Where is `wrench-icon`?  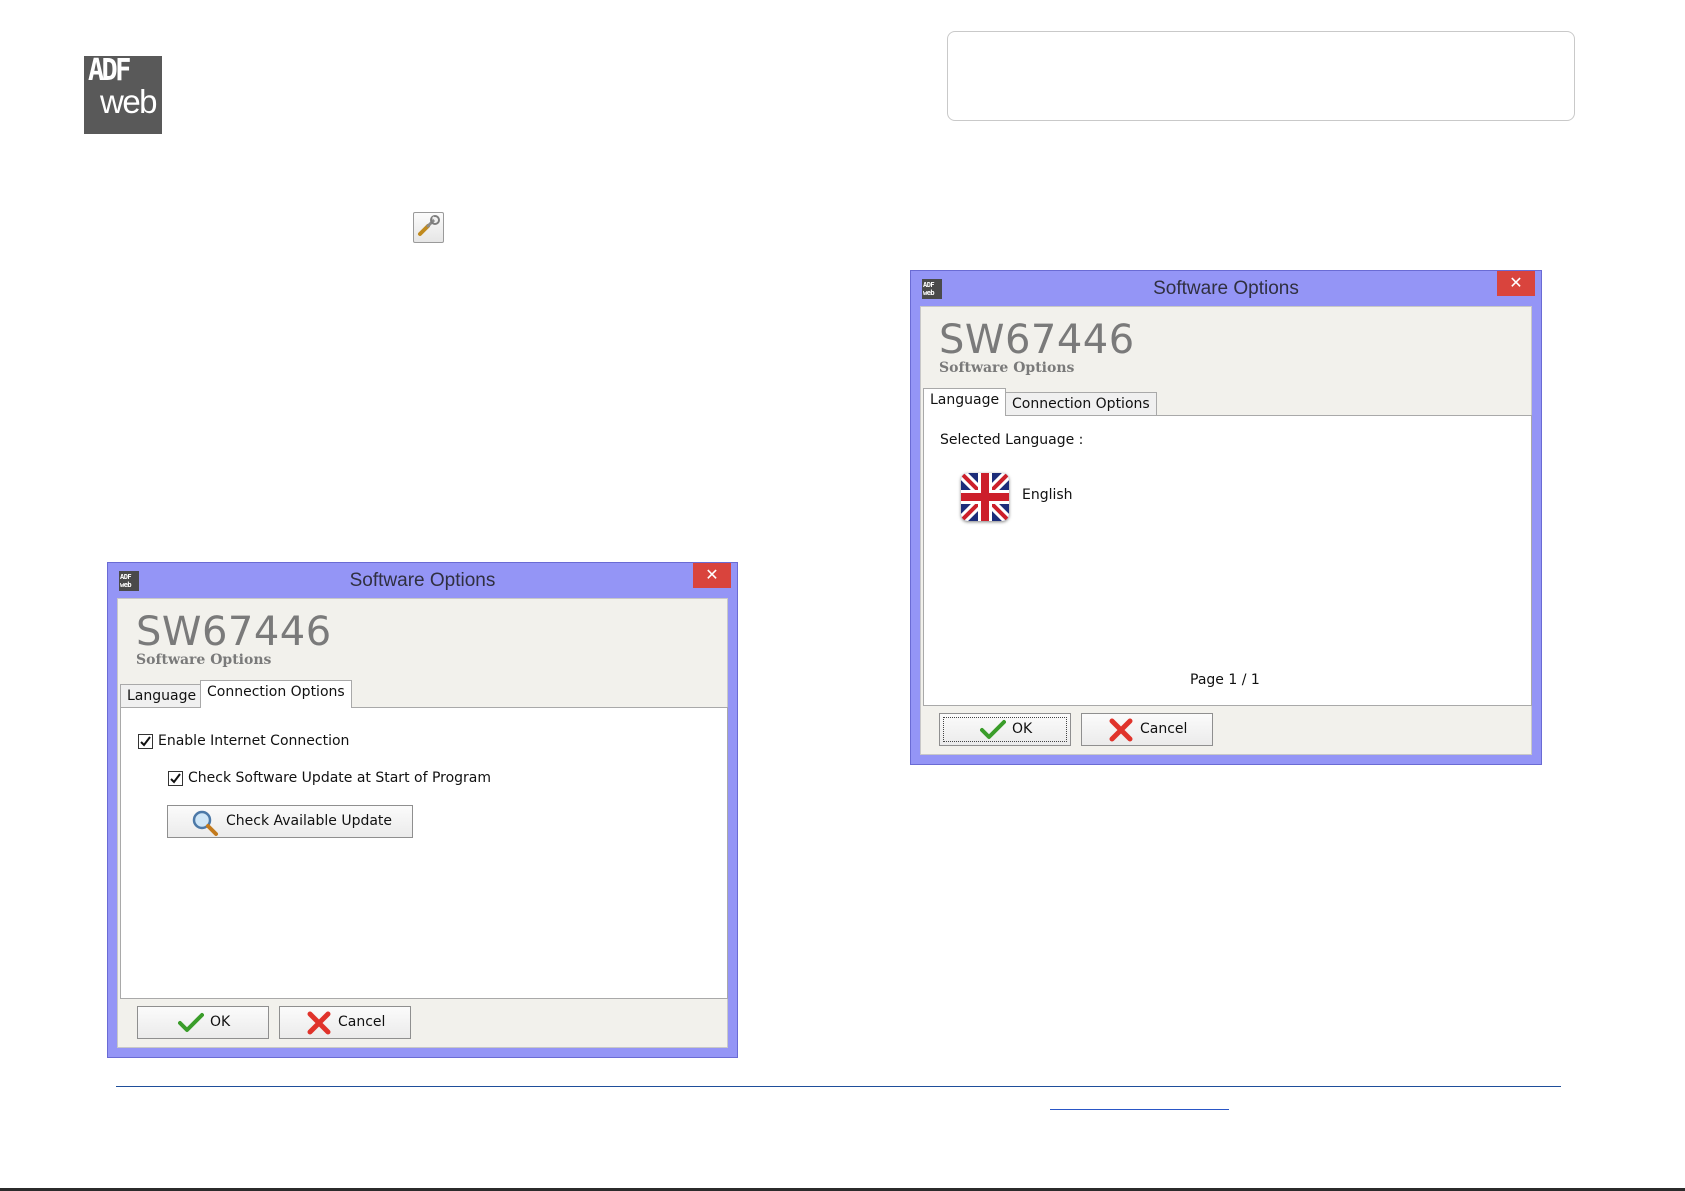 wrench-icon is located at coordinates (428, 227).